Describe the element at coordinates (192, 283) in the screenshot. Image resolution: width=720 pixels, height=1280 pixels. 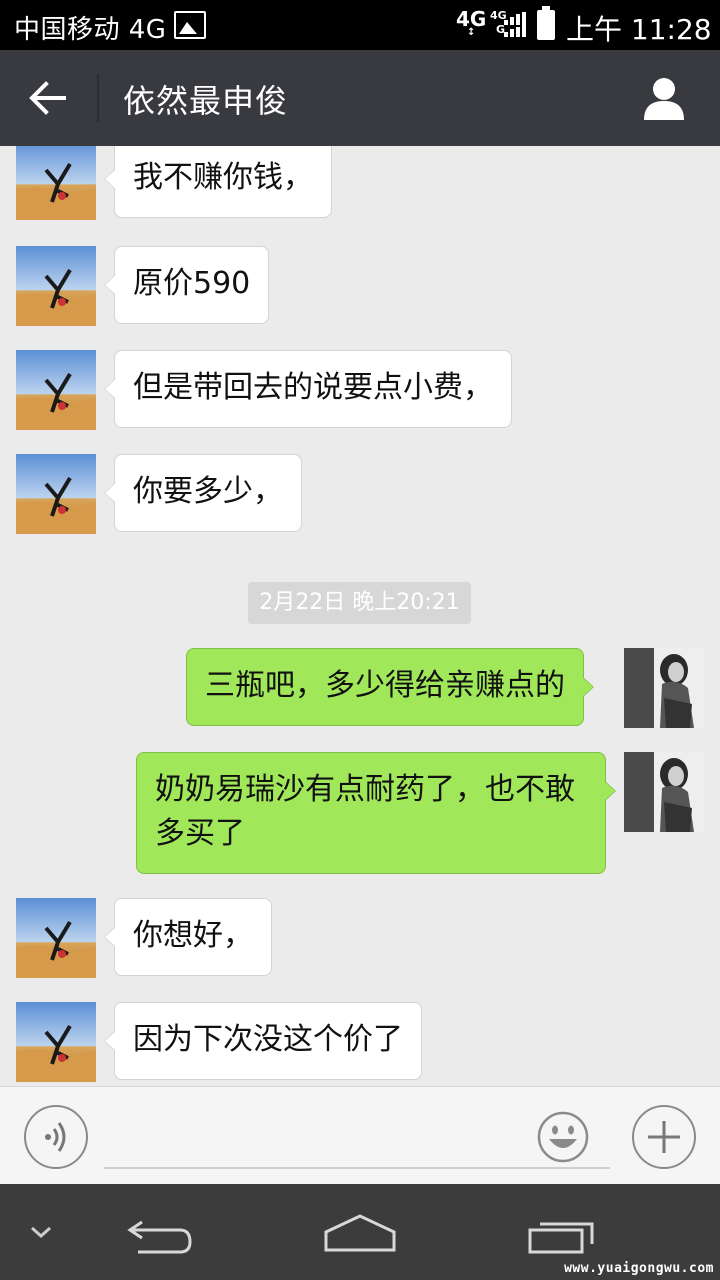
I see `message-text: 原价590` at that location.